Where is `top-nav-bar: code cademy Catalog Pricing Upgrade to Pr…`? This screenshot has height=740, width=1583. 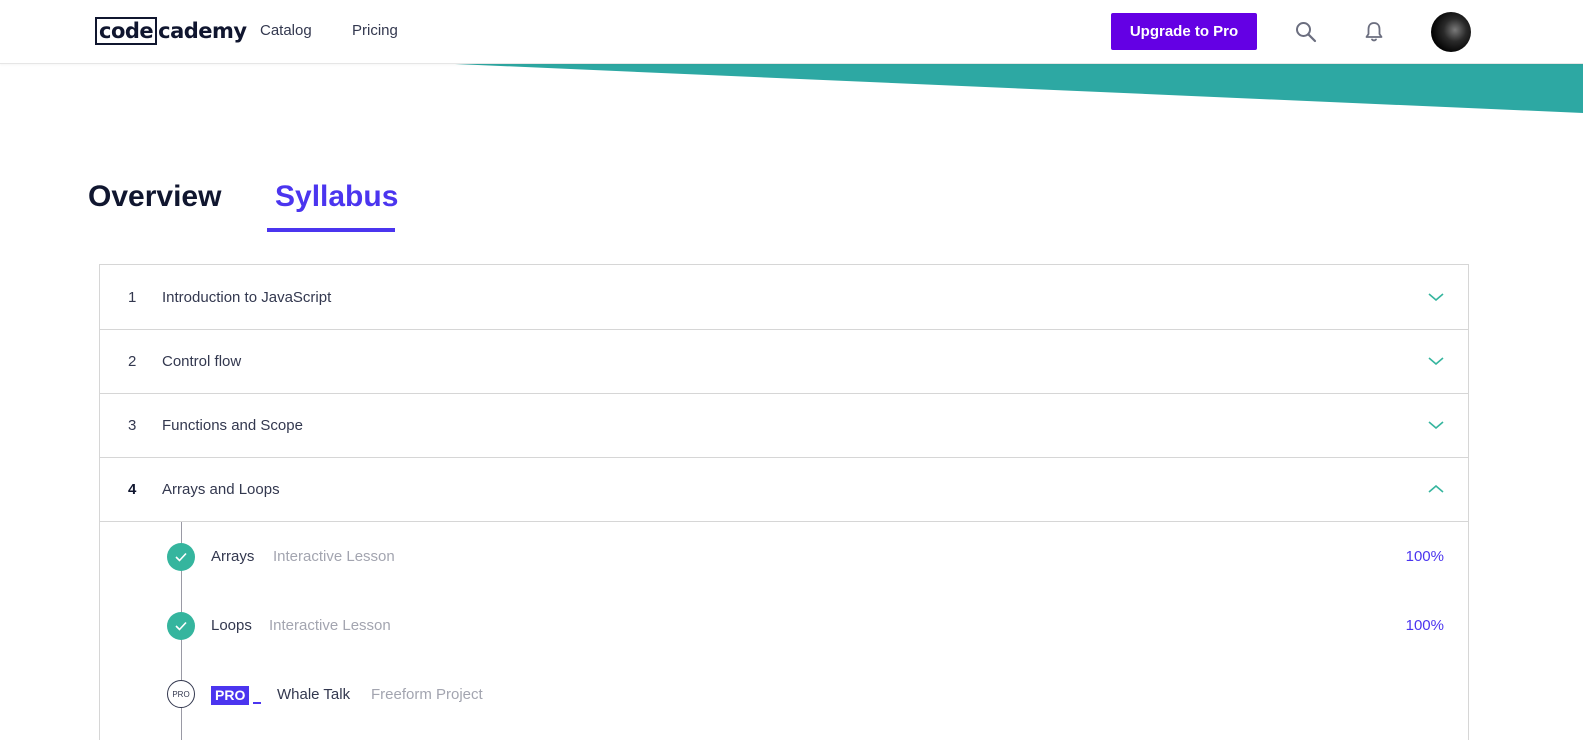
top-nav-bar: code cademy Catalog Pricing Upgrade to Pr… is located at coordinates (791, 32).